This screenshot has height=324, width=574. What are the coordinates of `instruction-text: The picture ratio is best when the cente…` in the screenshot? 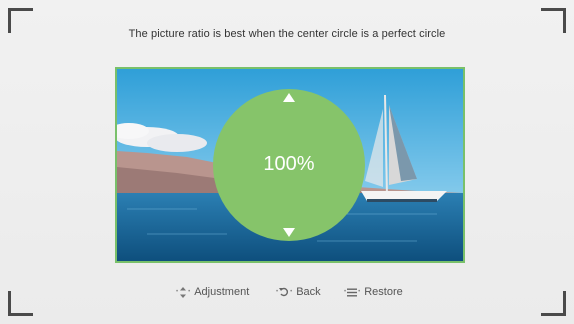 It's located at (287, 34).